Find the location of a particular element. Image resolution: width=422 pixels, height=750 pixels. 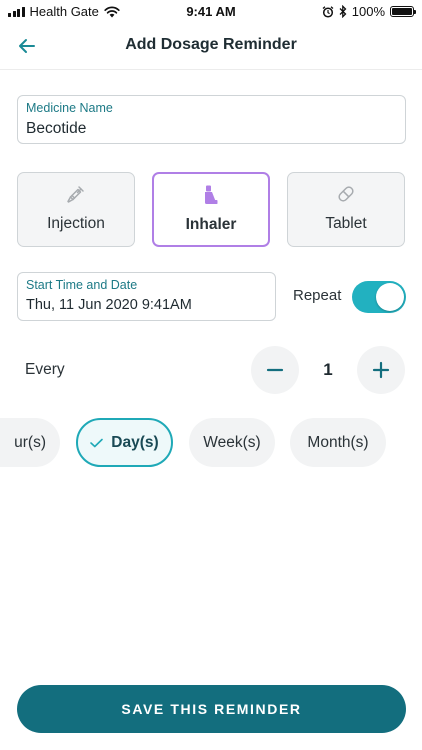

interval-chip-row: ur(s) Day(s) Week(s) Month(s) is located at coordinates (211, 443).